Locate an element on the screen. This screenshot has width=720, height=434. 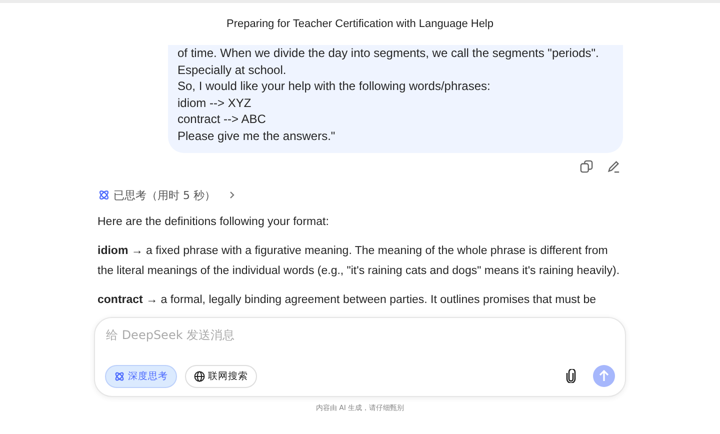
thinking-toggle: 已思考（用时 5 秒） is located at coordinates (167, 195).